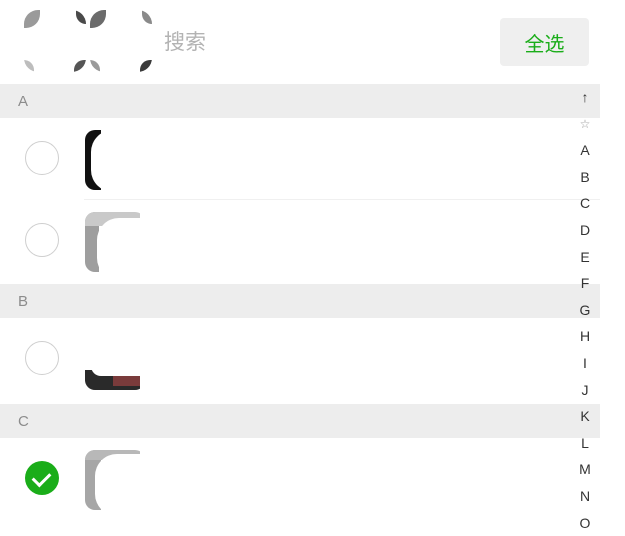 The height and width of the screenshot is (536, 625). What do you see at coordinates (300, 101) in the screenshot?
I see `section-header-a: A` at bounding box center [300, 101].